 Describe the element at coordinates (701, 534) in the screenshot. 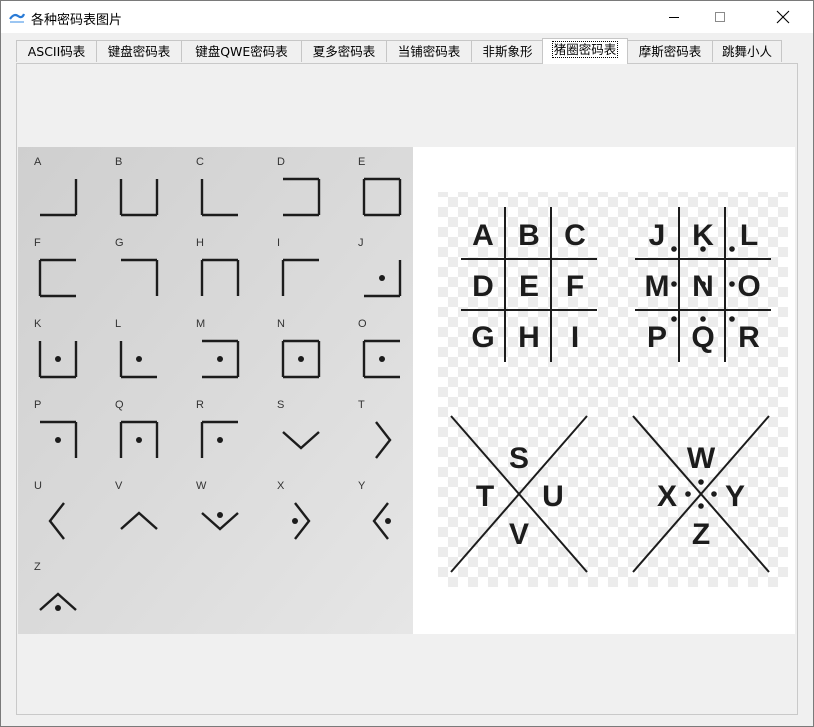

I see `key-letter-z: Z` at that location.